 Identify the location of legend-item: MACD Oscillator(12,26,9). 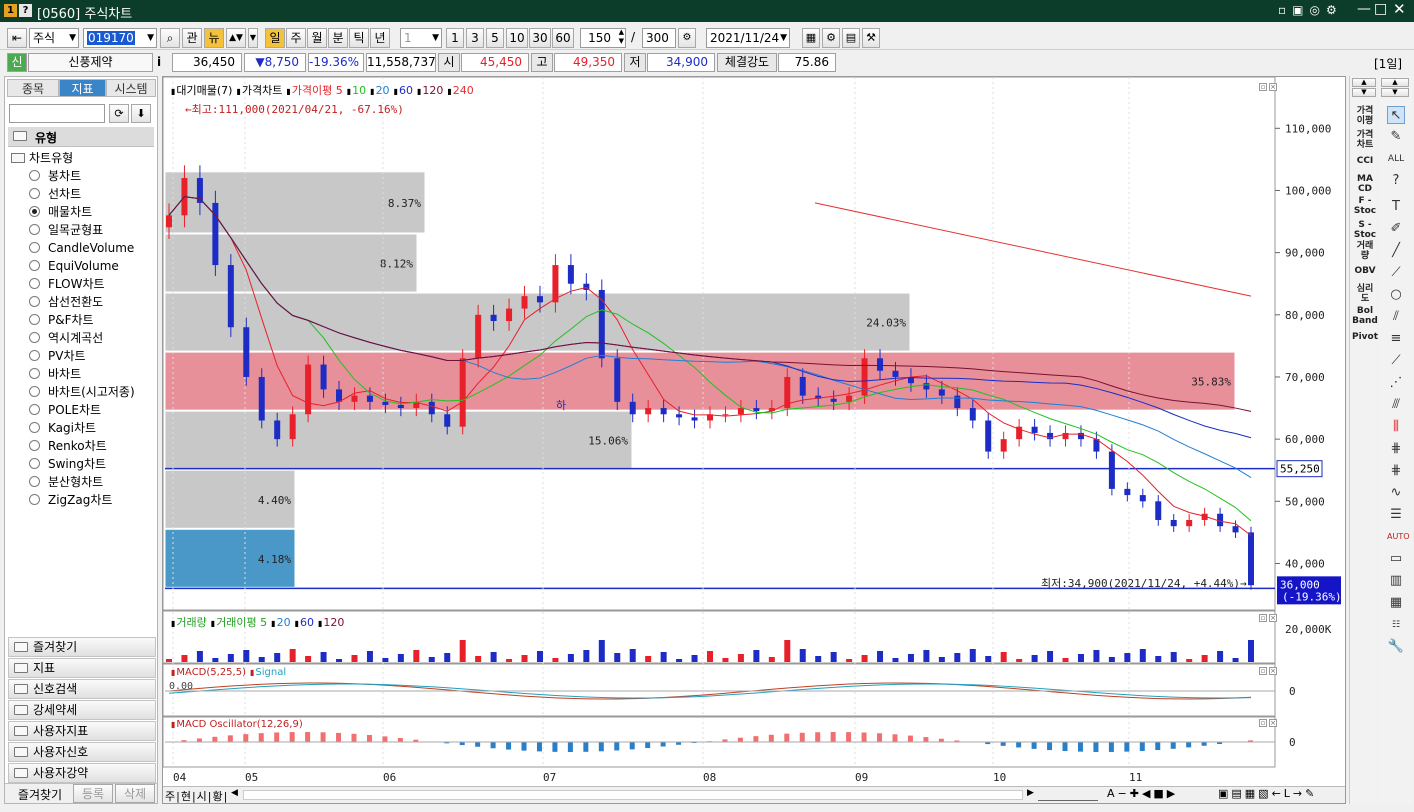
(239, 724).